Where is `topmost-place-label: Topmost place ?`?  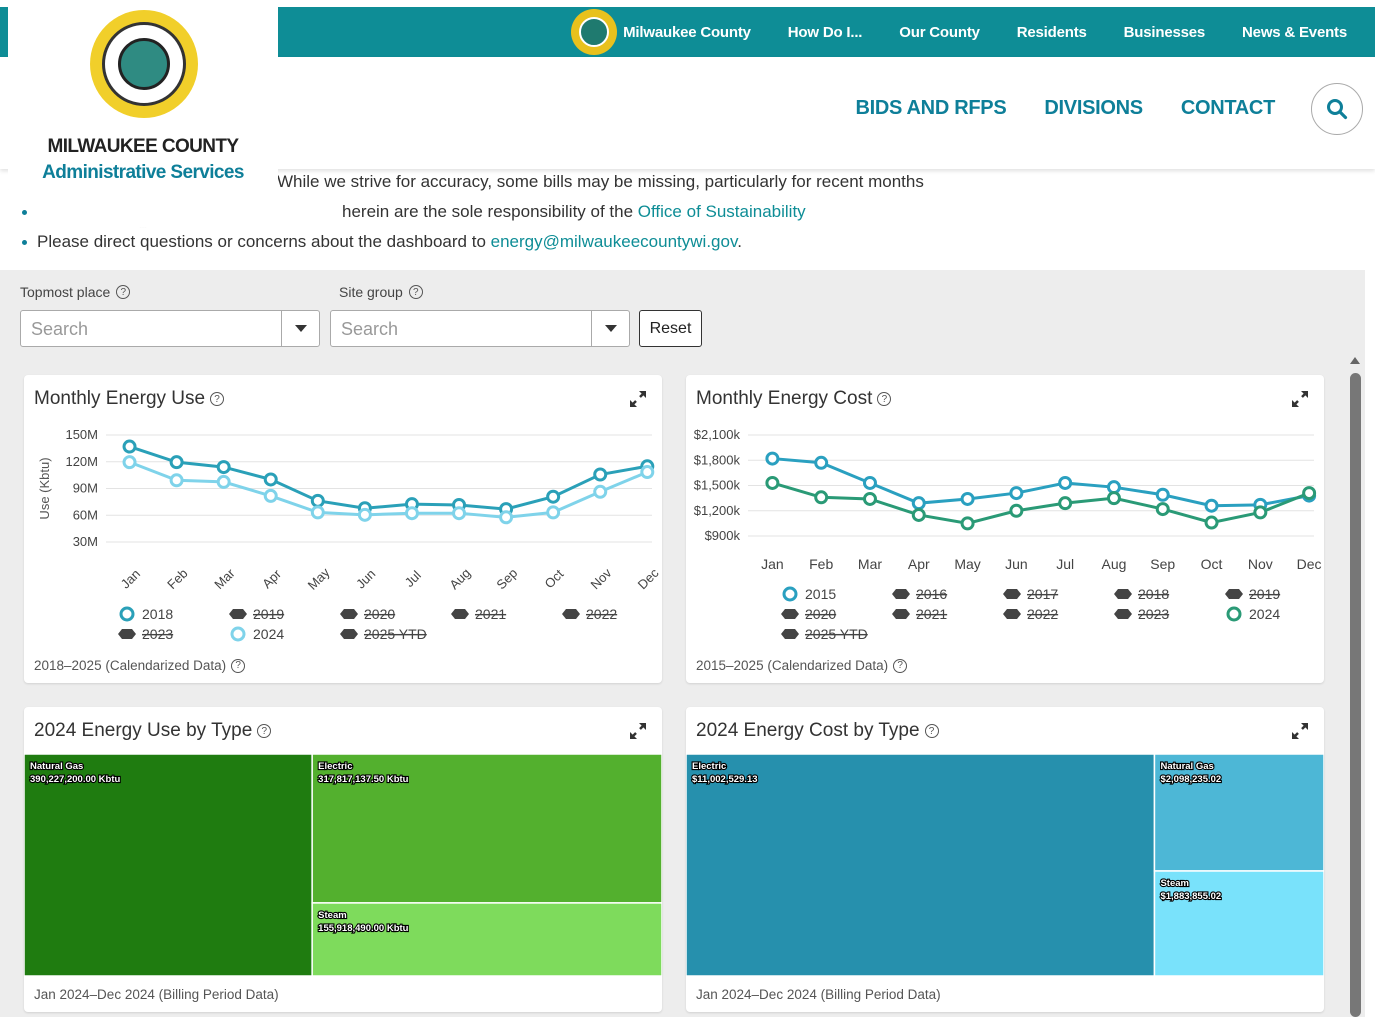 topmost-place-label: Topmost place ? is located at coordinates (75, 292).